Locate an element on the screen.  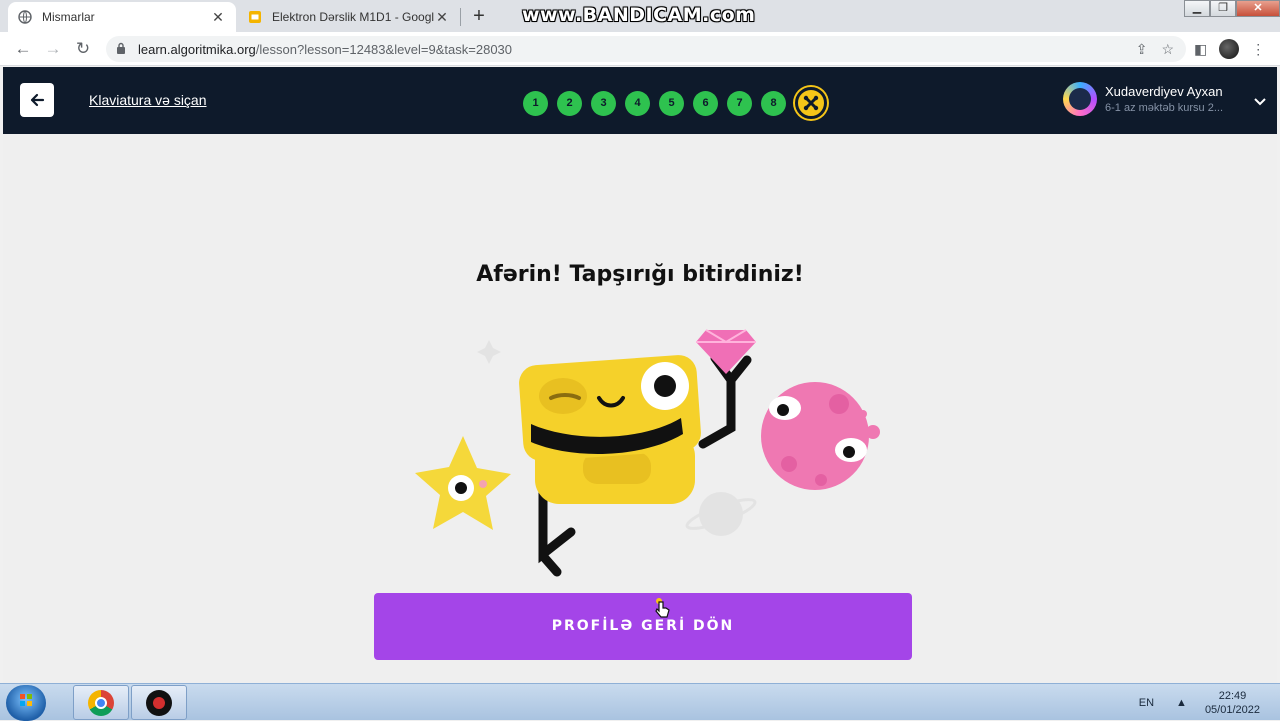
task-steps: 1 2 3 4 5 6 7 8 is located at coordinates (675, 103).